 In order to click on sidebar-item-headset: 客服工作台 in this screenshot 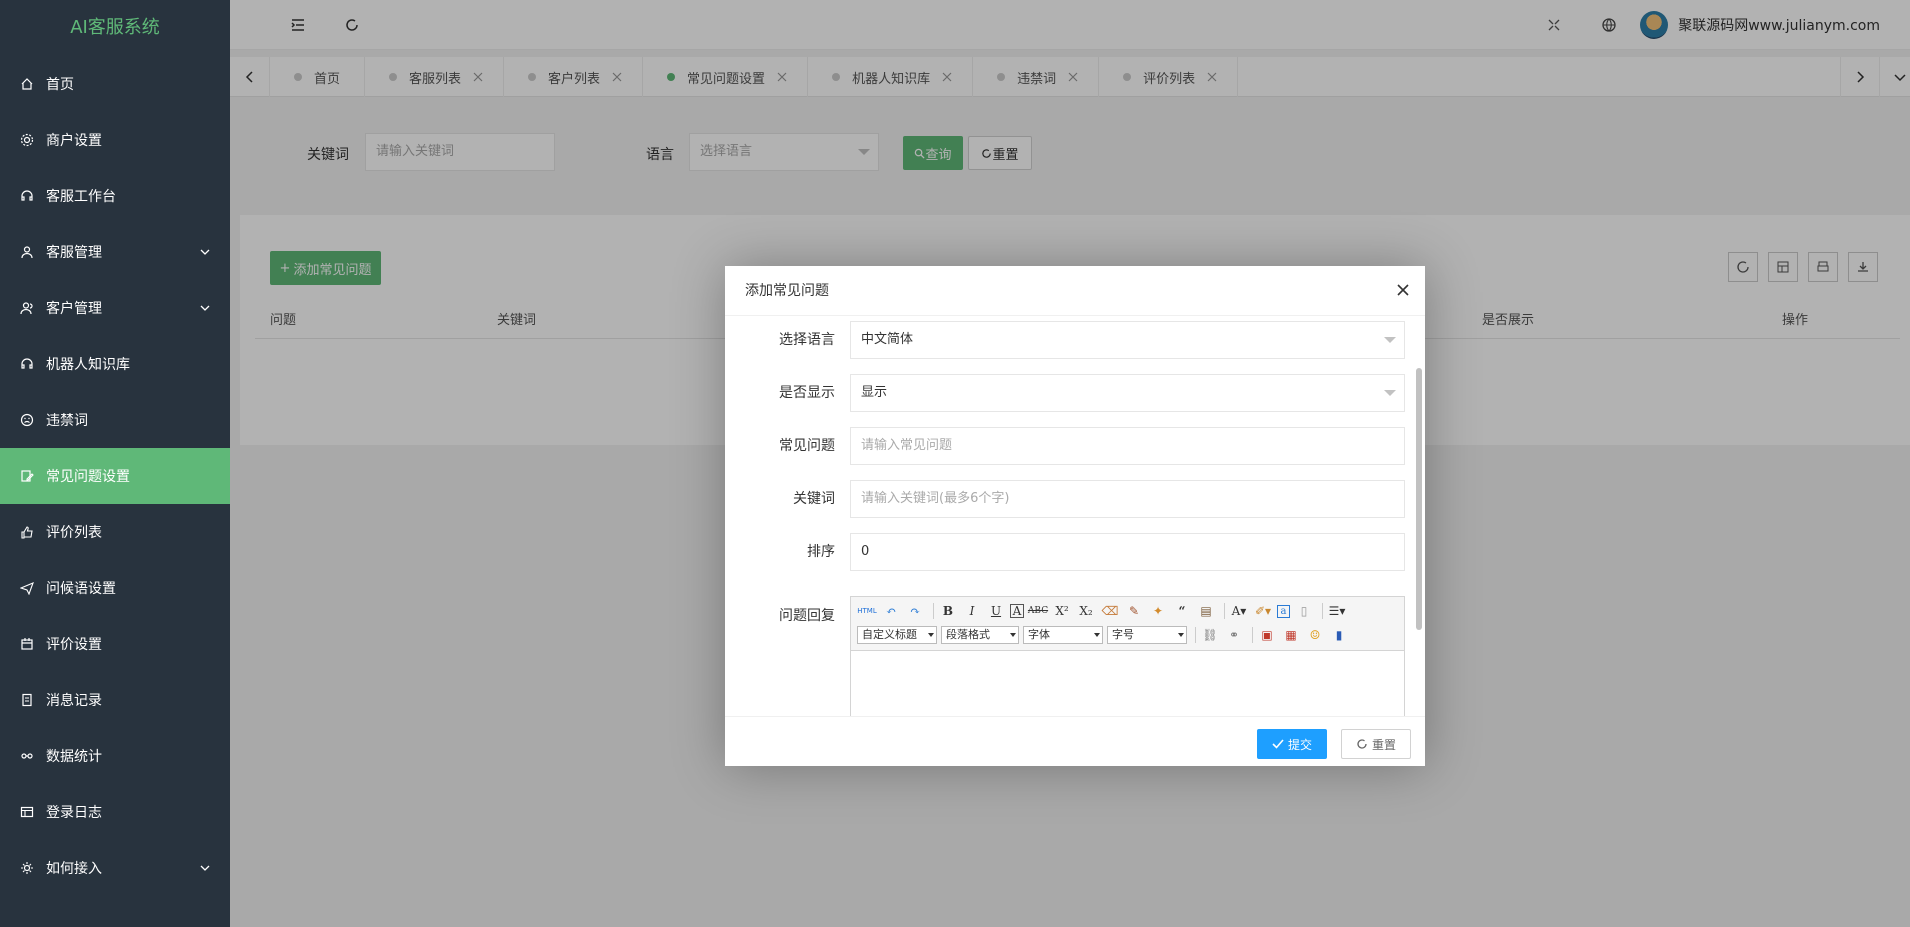, I will do `click(115, 196)`.